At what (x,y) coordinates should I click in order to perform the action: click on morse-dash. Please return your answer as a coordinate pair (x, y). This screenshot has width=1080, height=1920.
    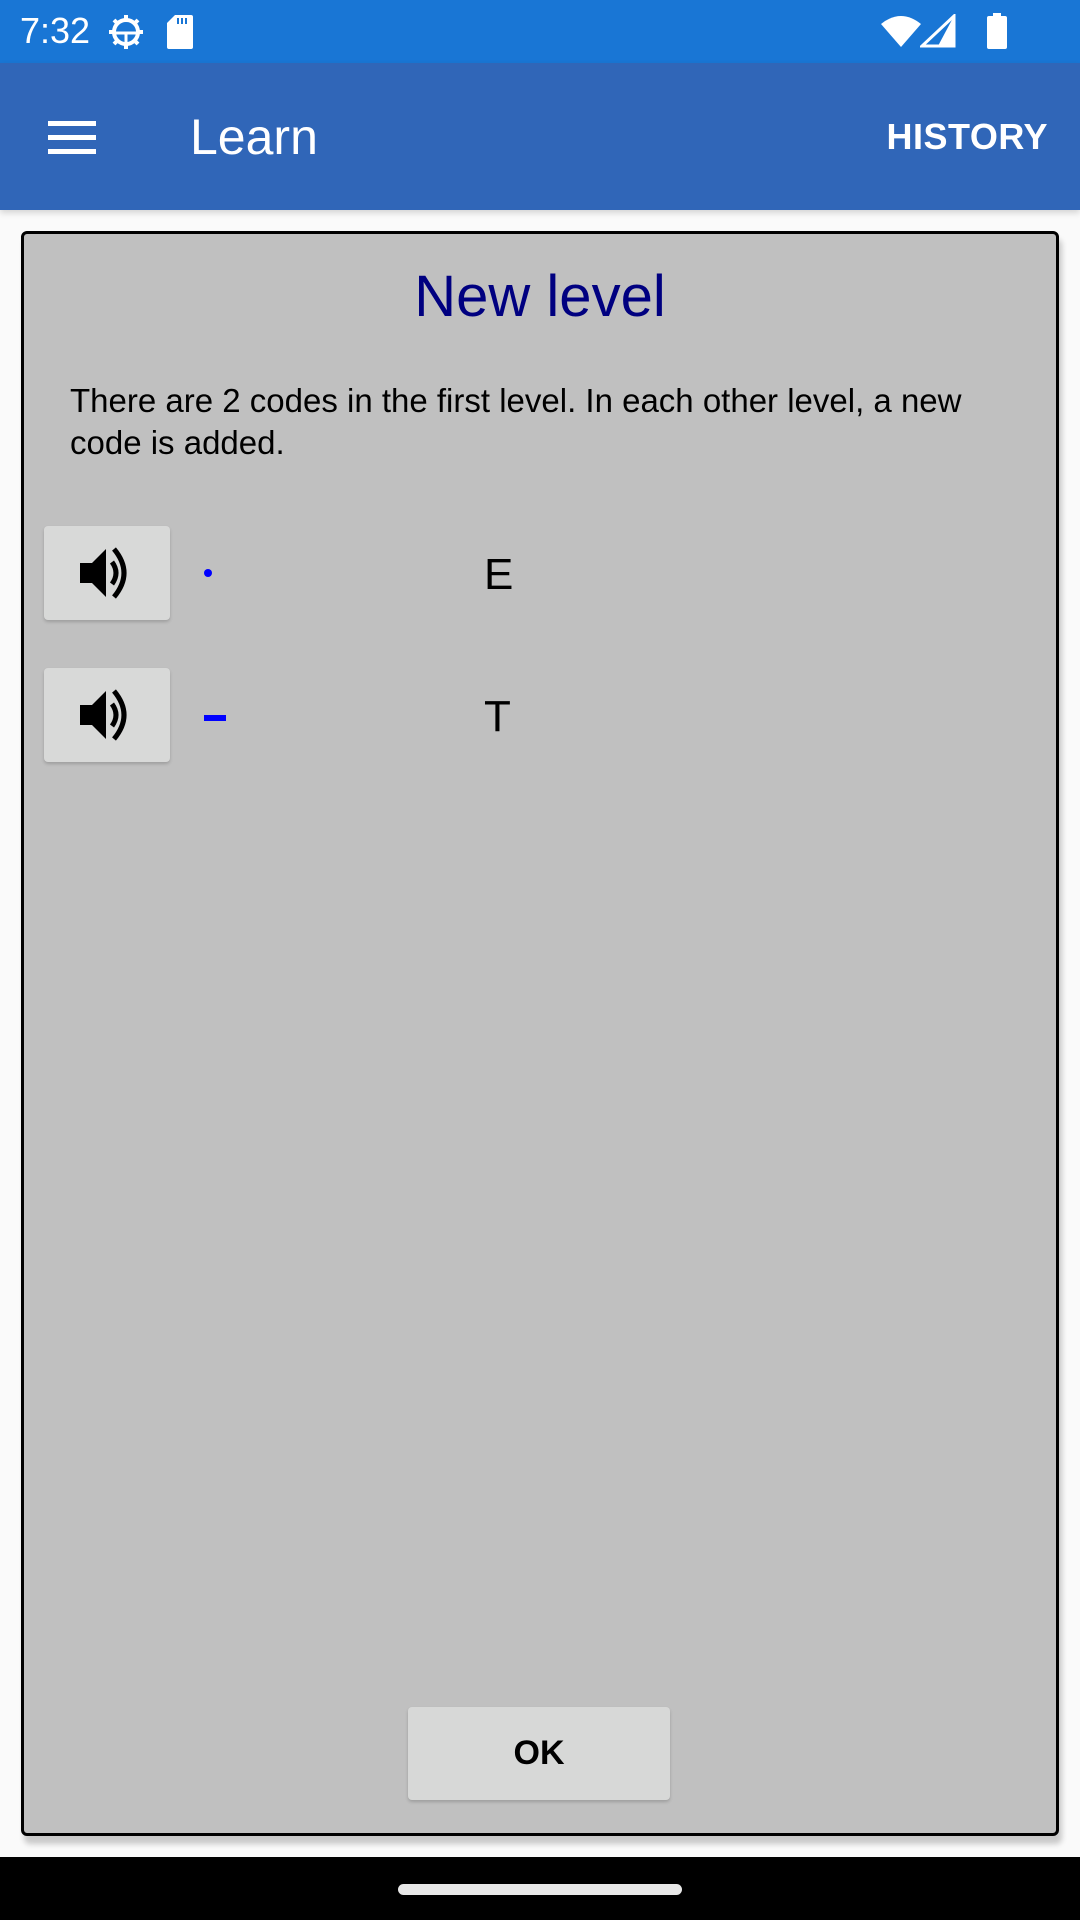
    Looking at the image, I should click on (224, 716).